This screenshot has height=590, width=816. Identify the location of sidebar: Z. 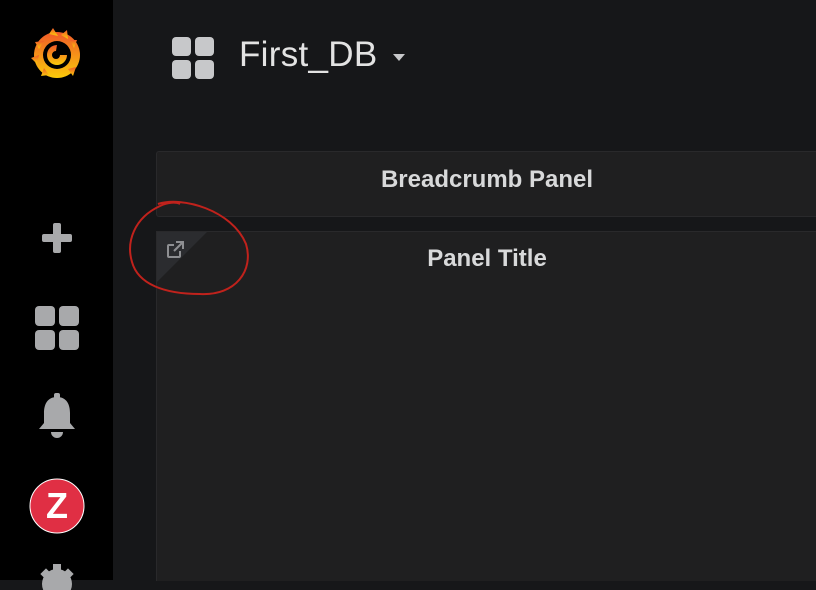
(56, 295).